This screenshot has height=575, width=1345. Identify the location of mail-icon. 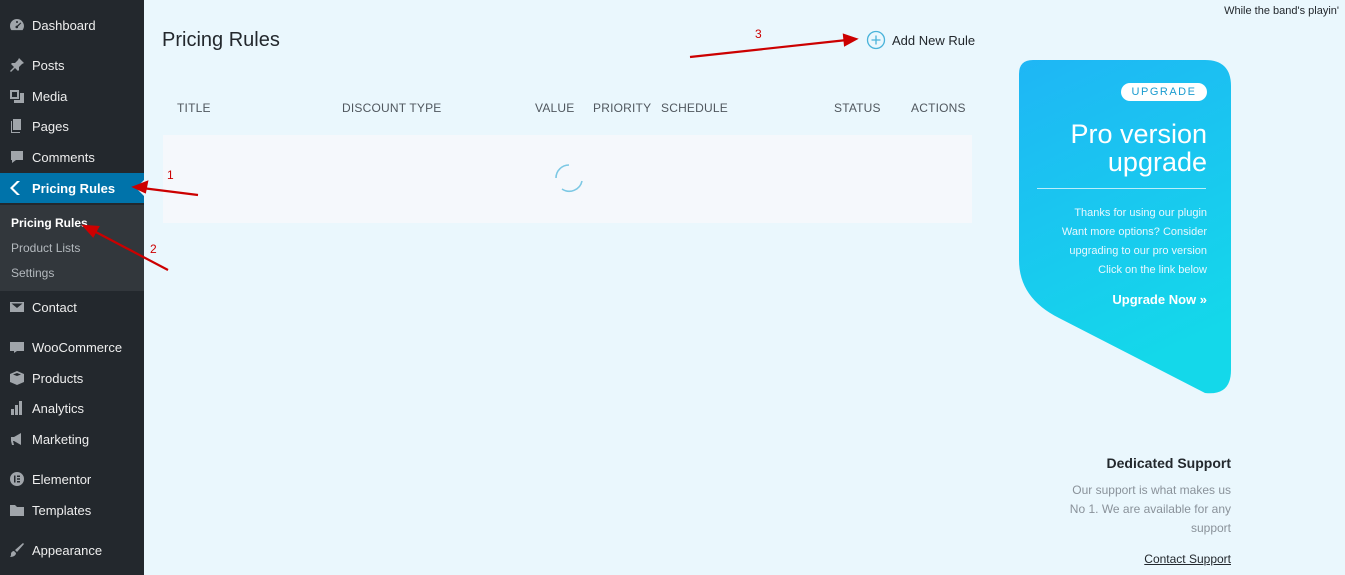
(17, 307).